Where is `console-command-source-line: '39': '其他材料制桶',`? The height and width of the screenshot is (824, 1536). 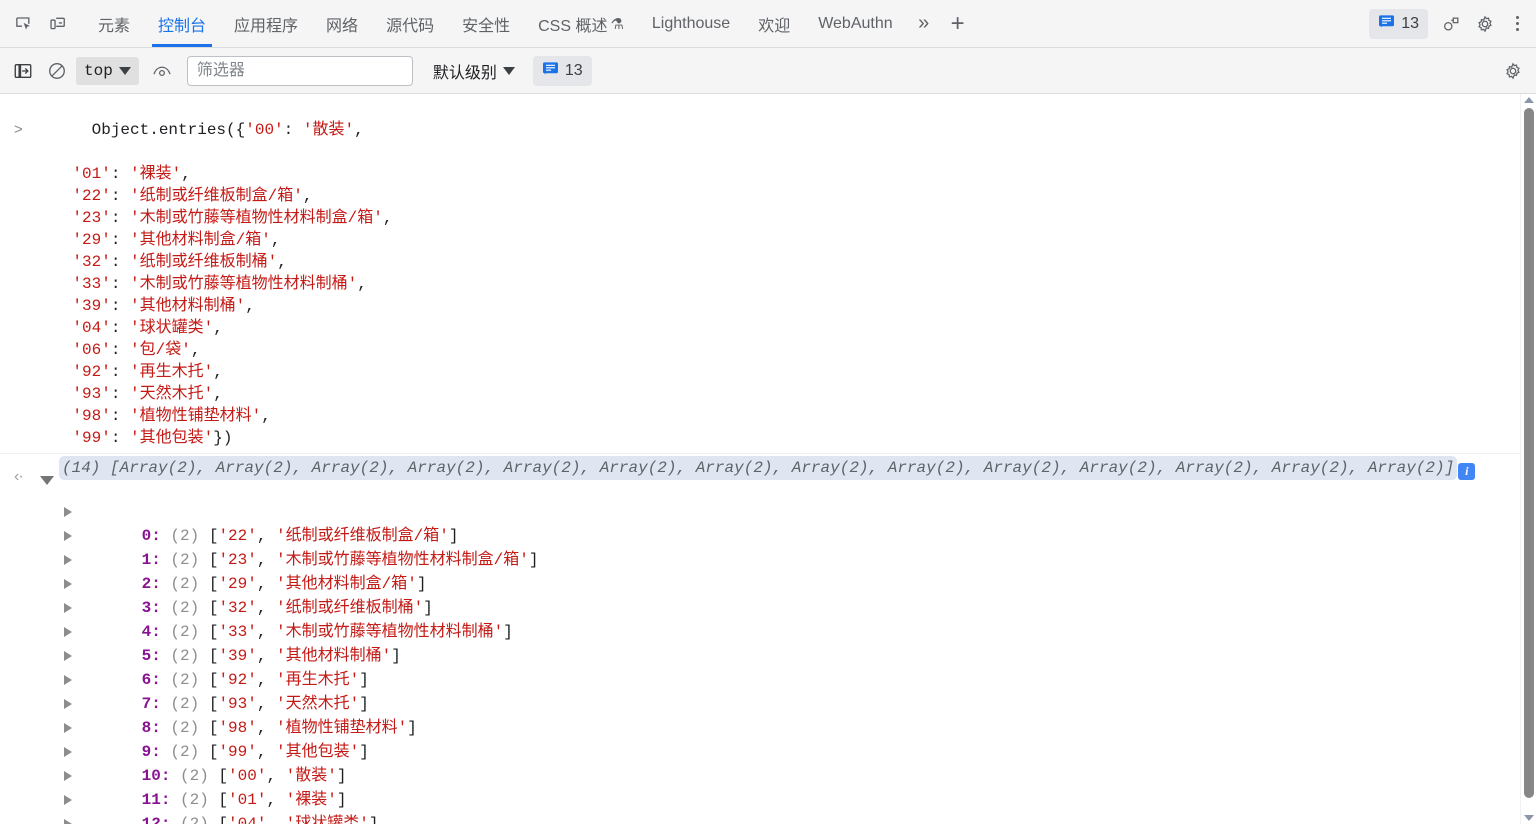 console-command-source-line: '39': '其他材料制桶', is located at coordinates (163, 306).